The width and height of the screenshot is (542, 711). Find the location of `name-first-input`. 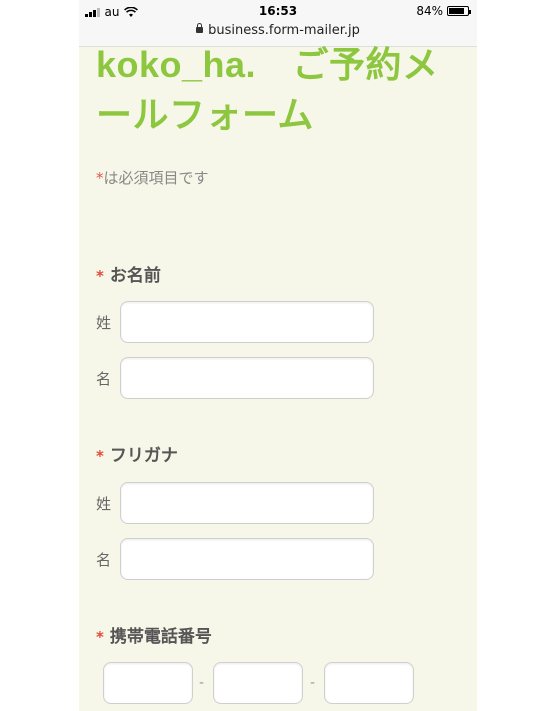

name-first-input is located at coordinates (247, 378).